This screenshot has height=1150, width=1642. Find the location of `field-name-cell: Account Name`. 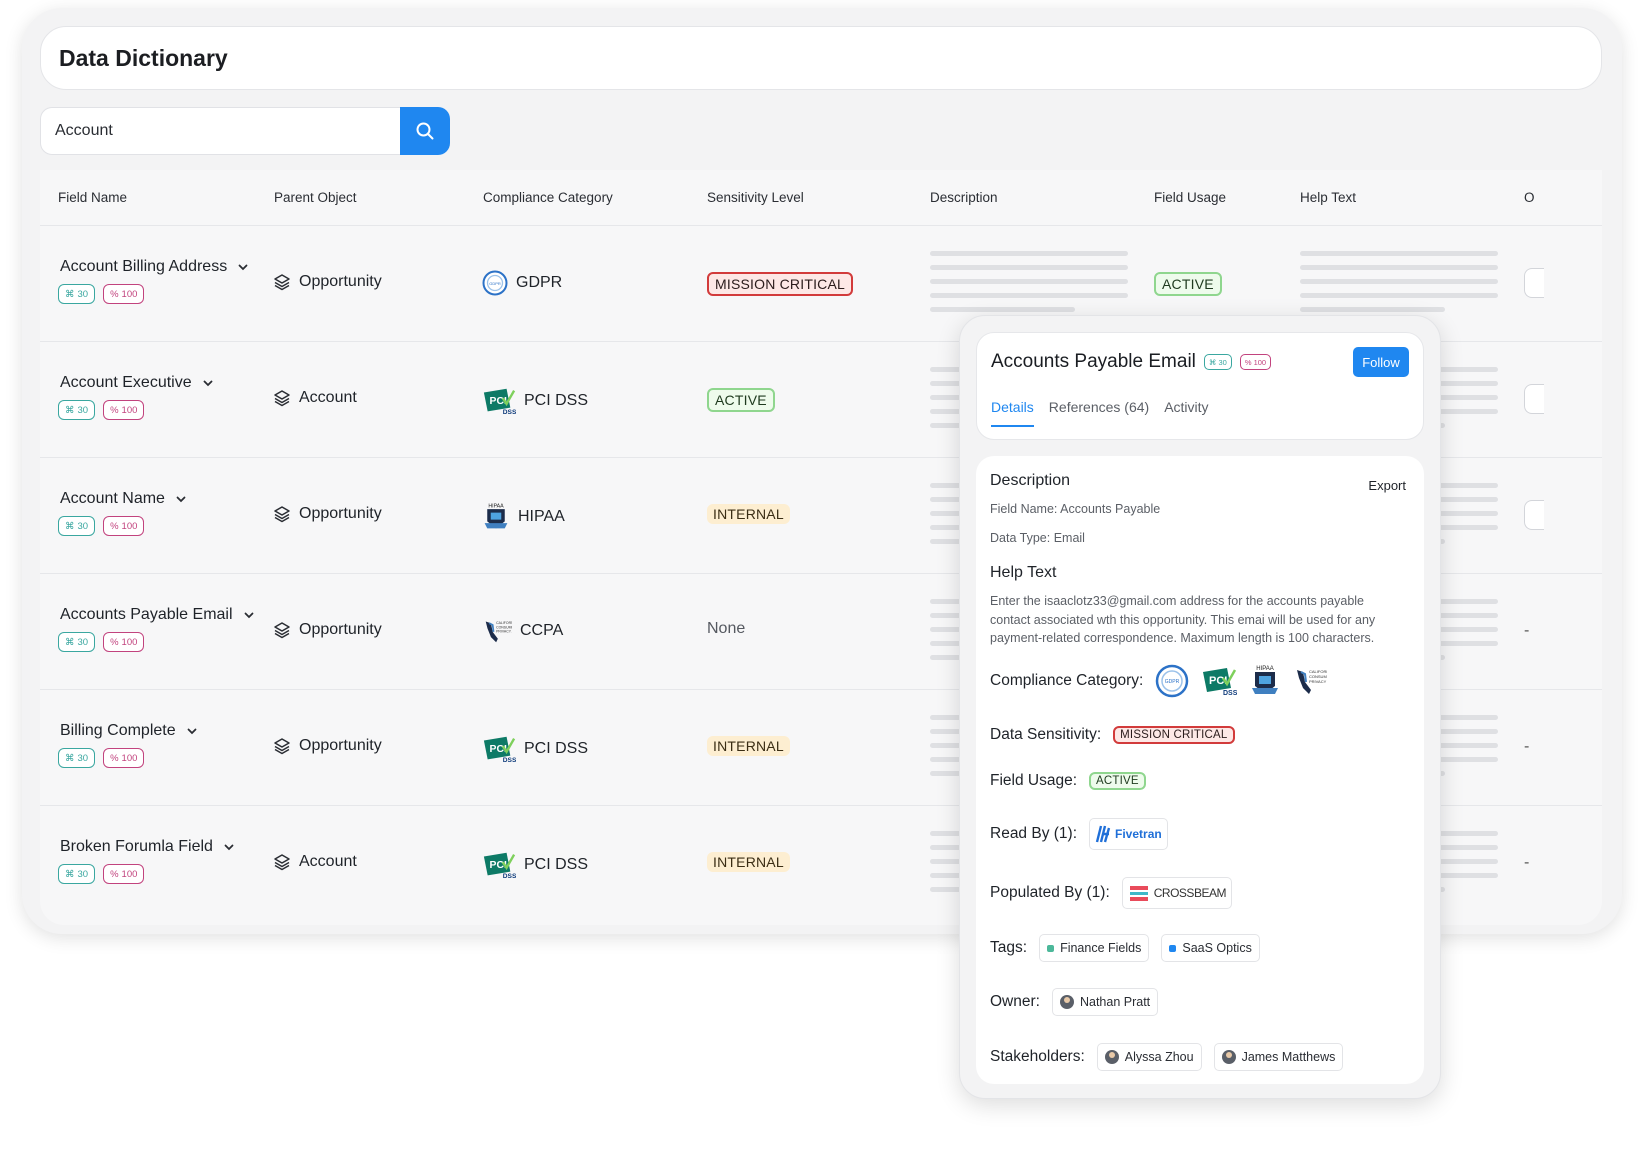

field-name-cell: Account Name is located at coordinates (123, 499).